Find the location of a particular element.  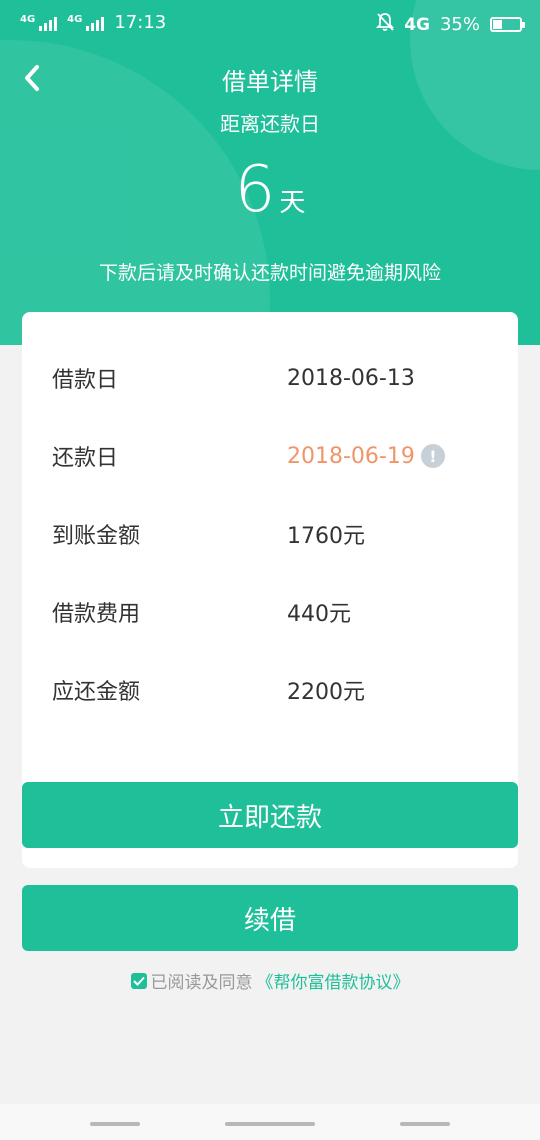

detail-label: 还款日 is located at coordinates (85, 458).